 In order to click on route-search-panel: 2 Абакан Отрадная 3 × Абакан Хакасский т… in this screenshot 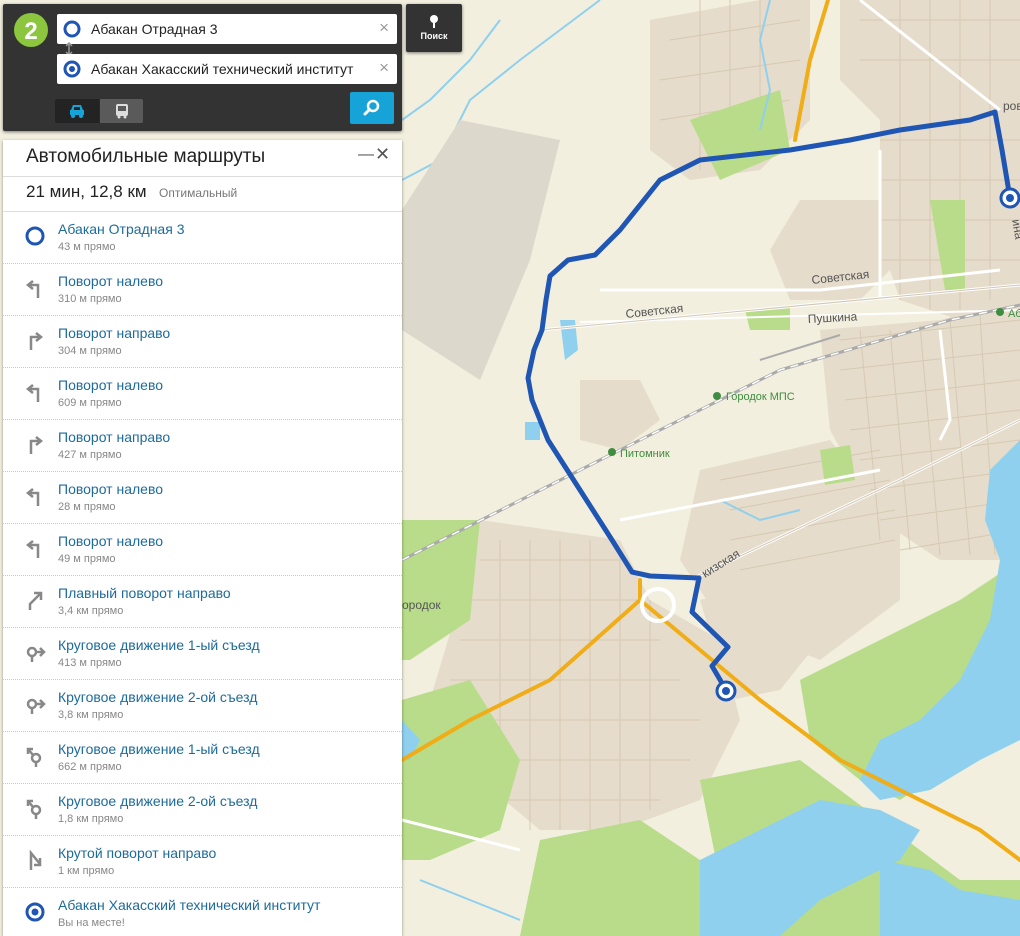, I will do `click(202, 67)`.